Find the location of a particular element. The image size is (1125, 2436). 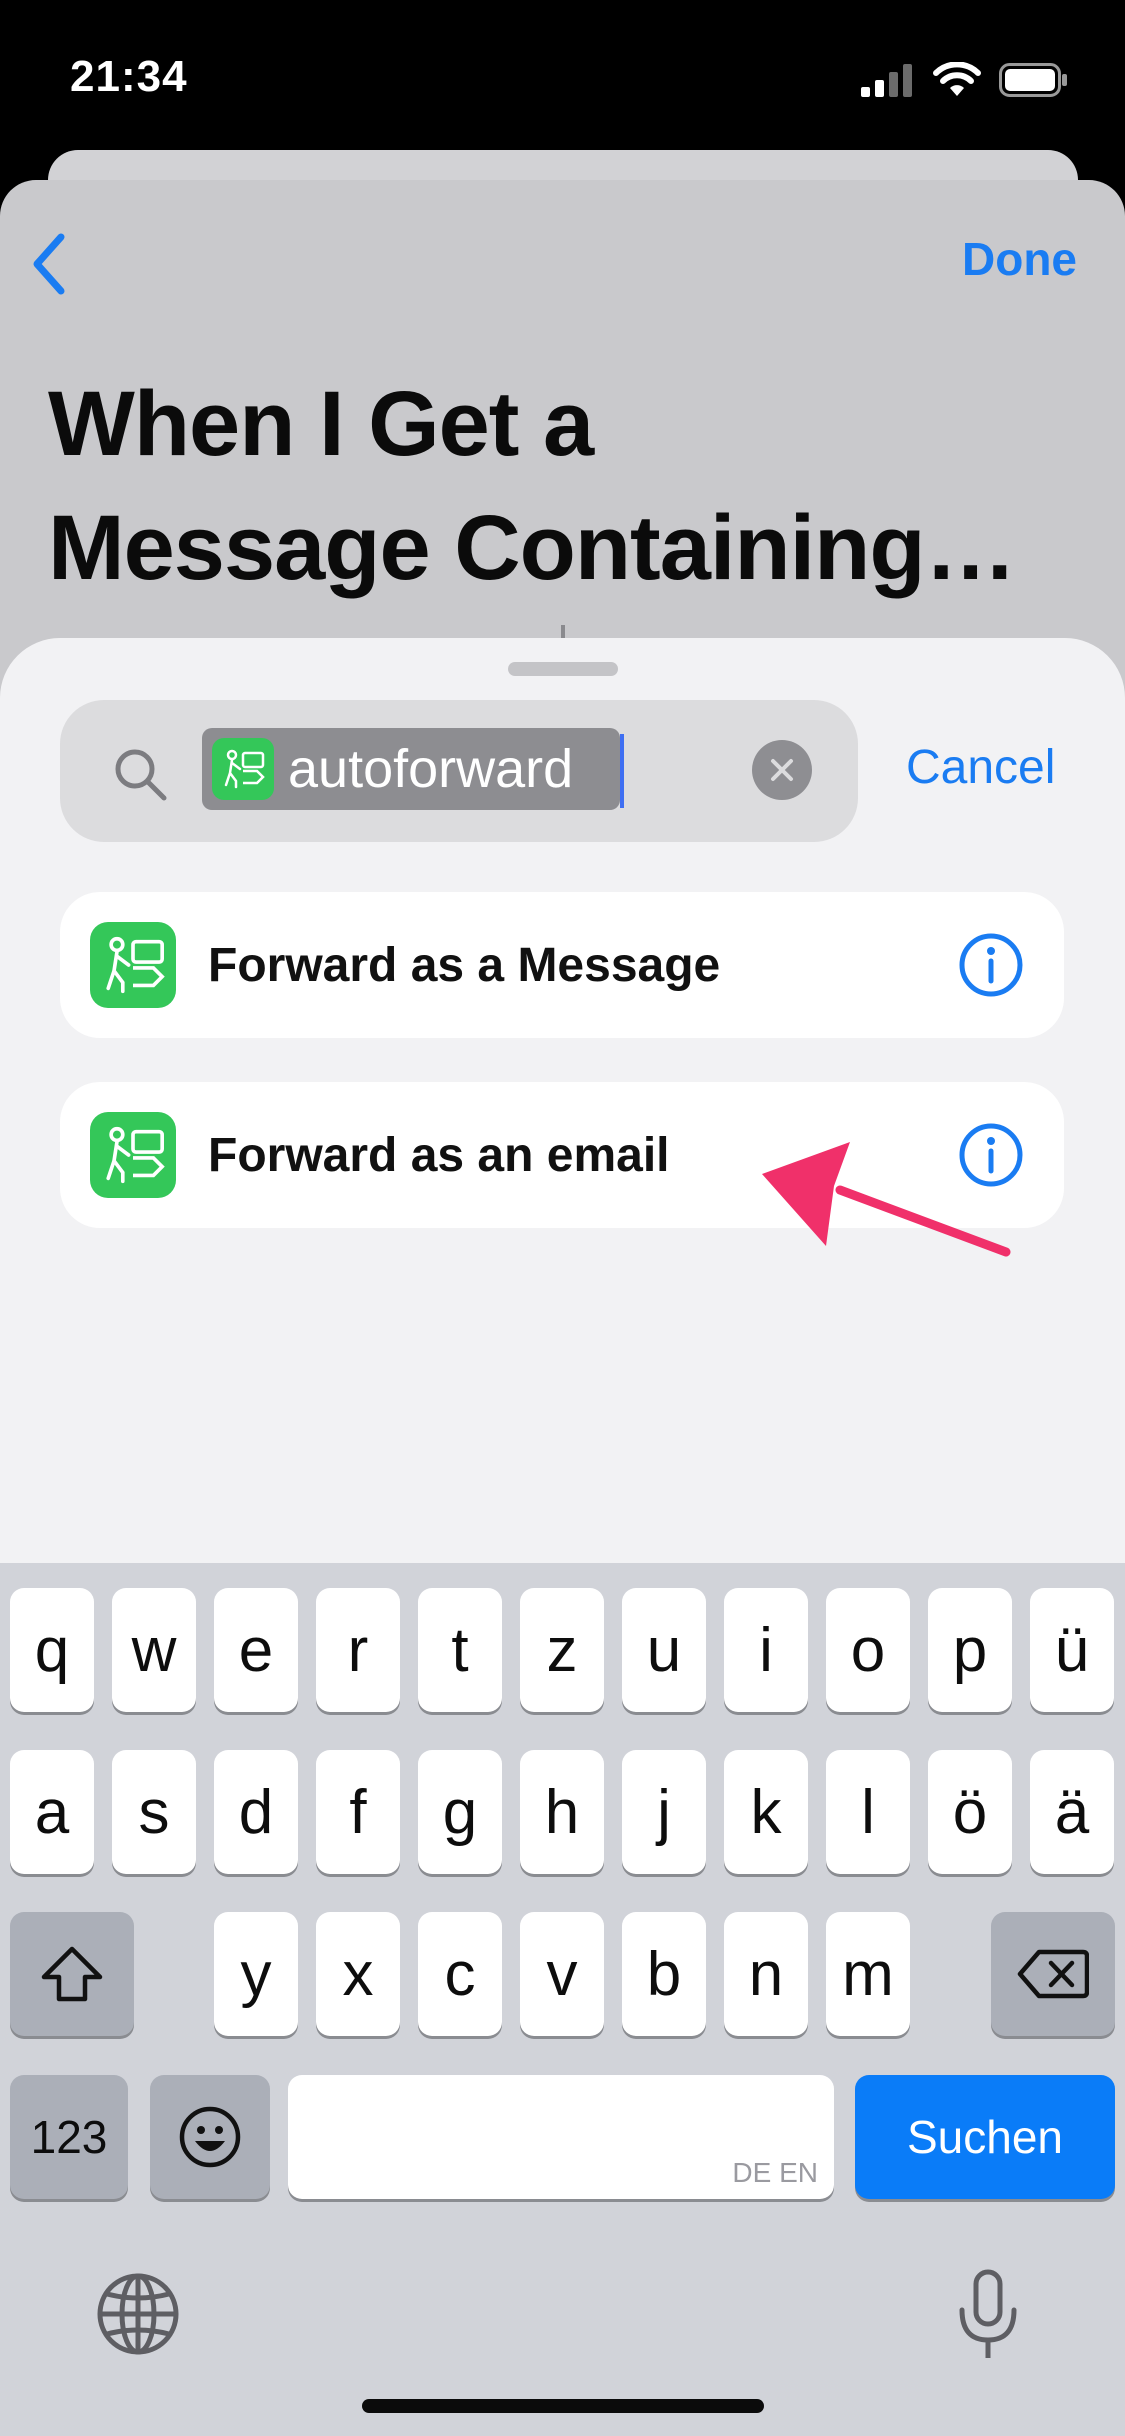

status-time: 21:34 is located at coordinates (129, 76).